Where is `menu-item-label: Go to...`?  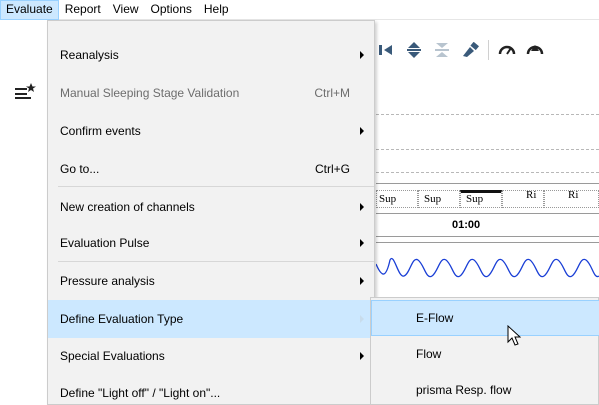 menu-item-label: Go to... is located at coordinates (80, 169).